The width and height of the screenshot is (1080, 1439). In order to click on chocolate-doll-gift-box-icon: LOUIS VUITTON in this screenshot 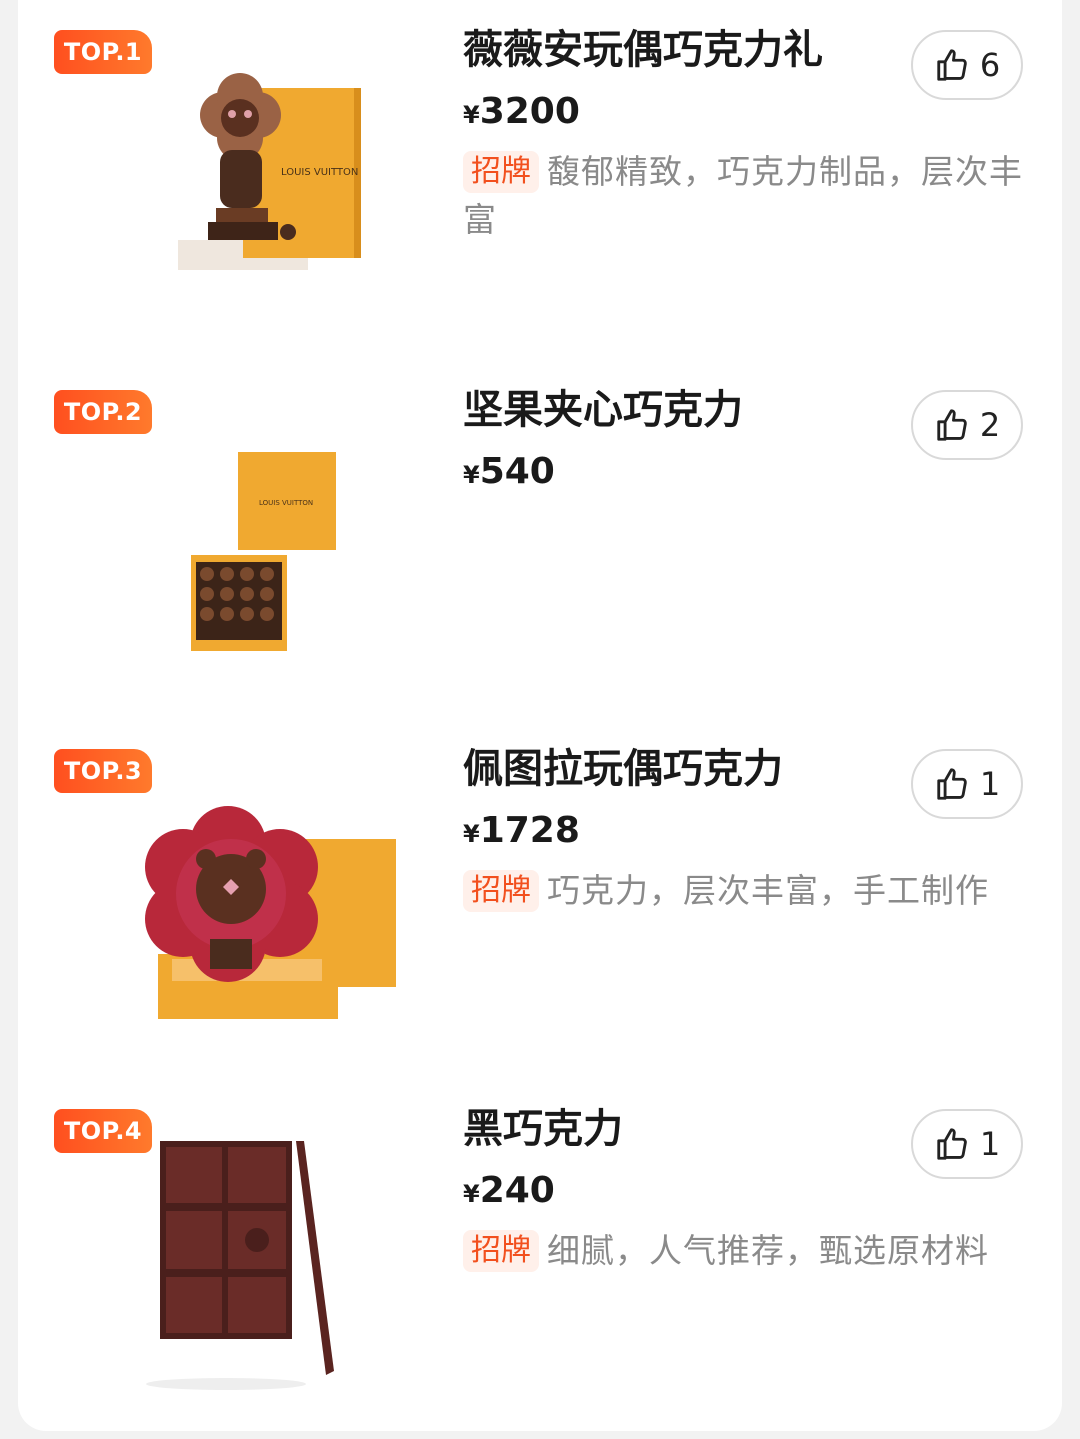, I will do `click(269, 171)`.